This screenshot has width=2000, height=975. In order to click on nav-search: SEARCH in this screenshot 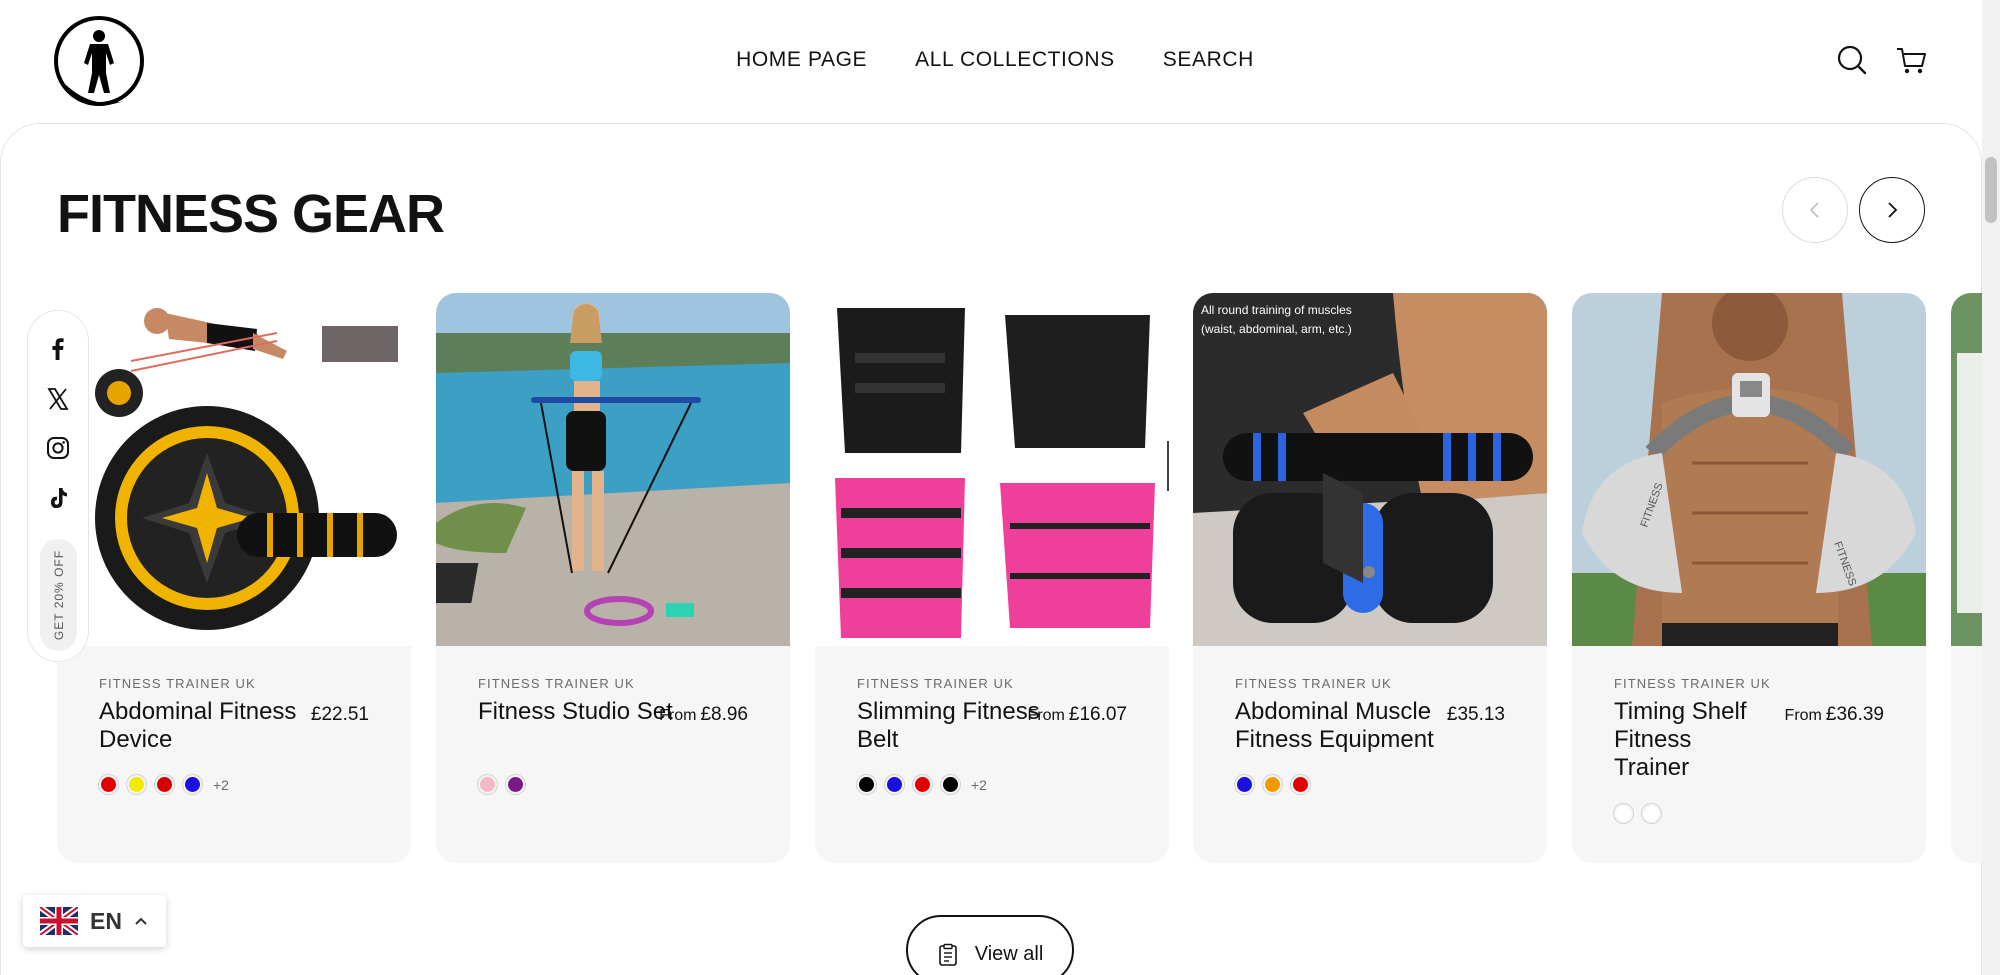, I will do `click(1208, 60)`.